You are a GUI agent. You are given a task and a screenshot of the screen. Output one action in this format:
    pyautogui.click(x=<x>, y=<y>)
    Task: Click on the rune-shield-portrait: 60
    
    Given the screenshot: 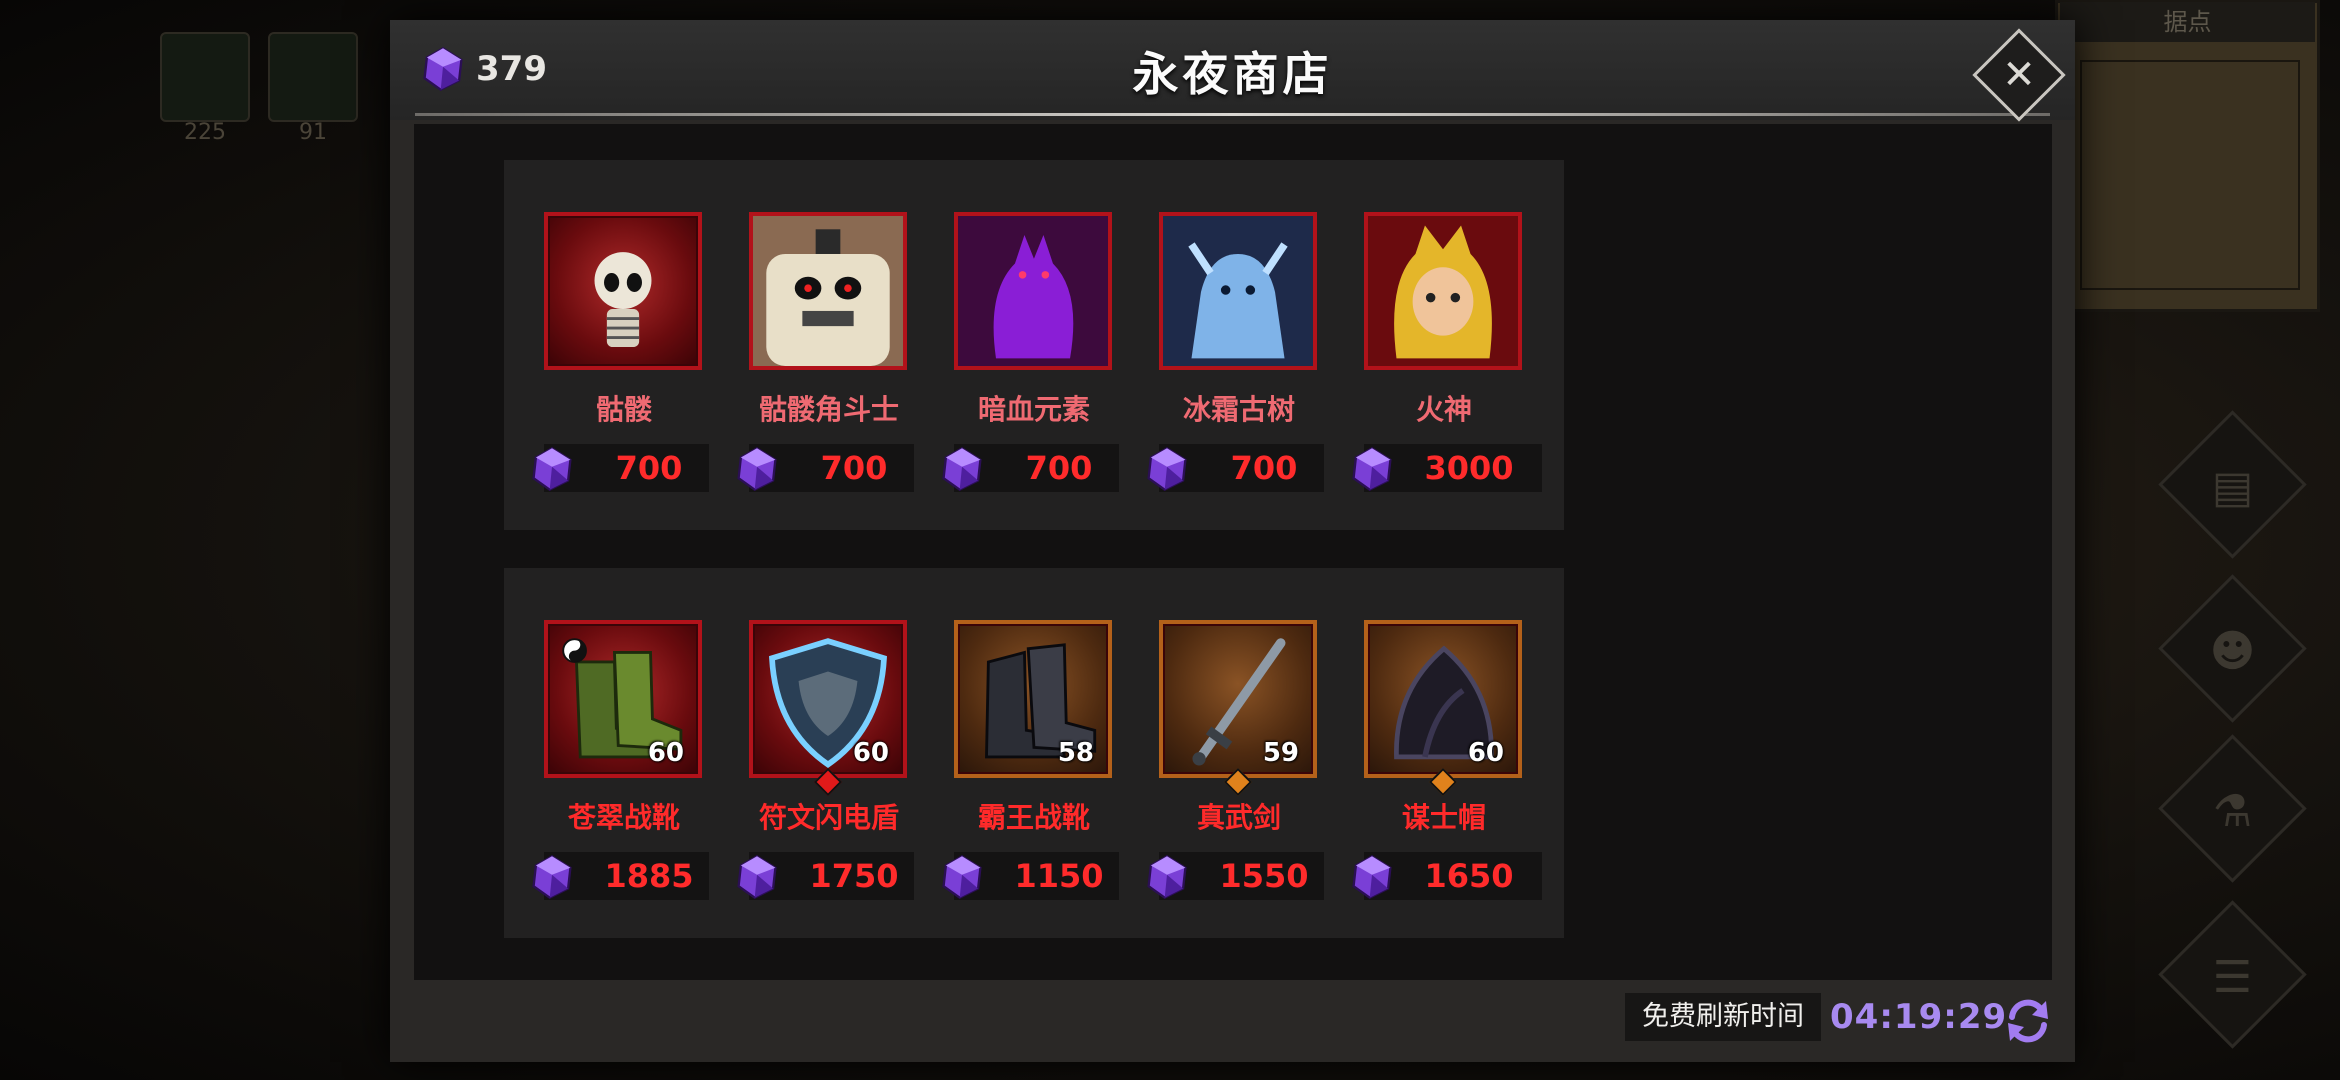 What is the action you would take?
    pyautogui.click(x=828, y=699)
    